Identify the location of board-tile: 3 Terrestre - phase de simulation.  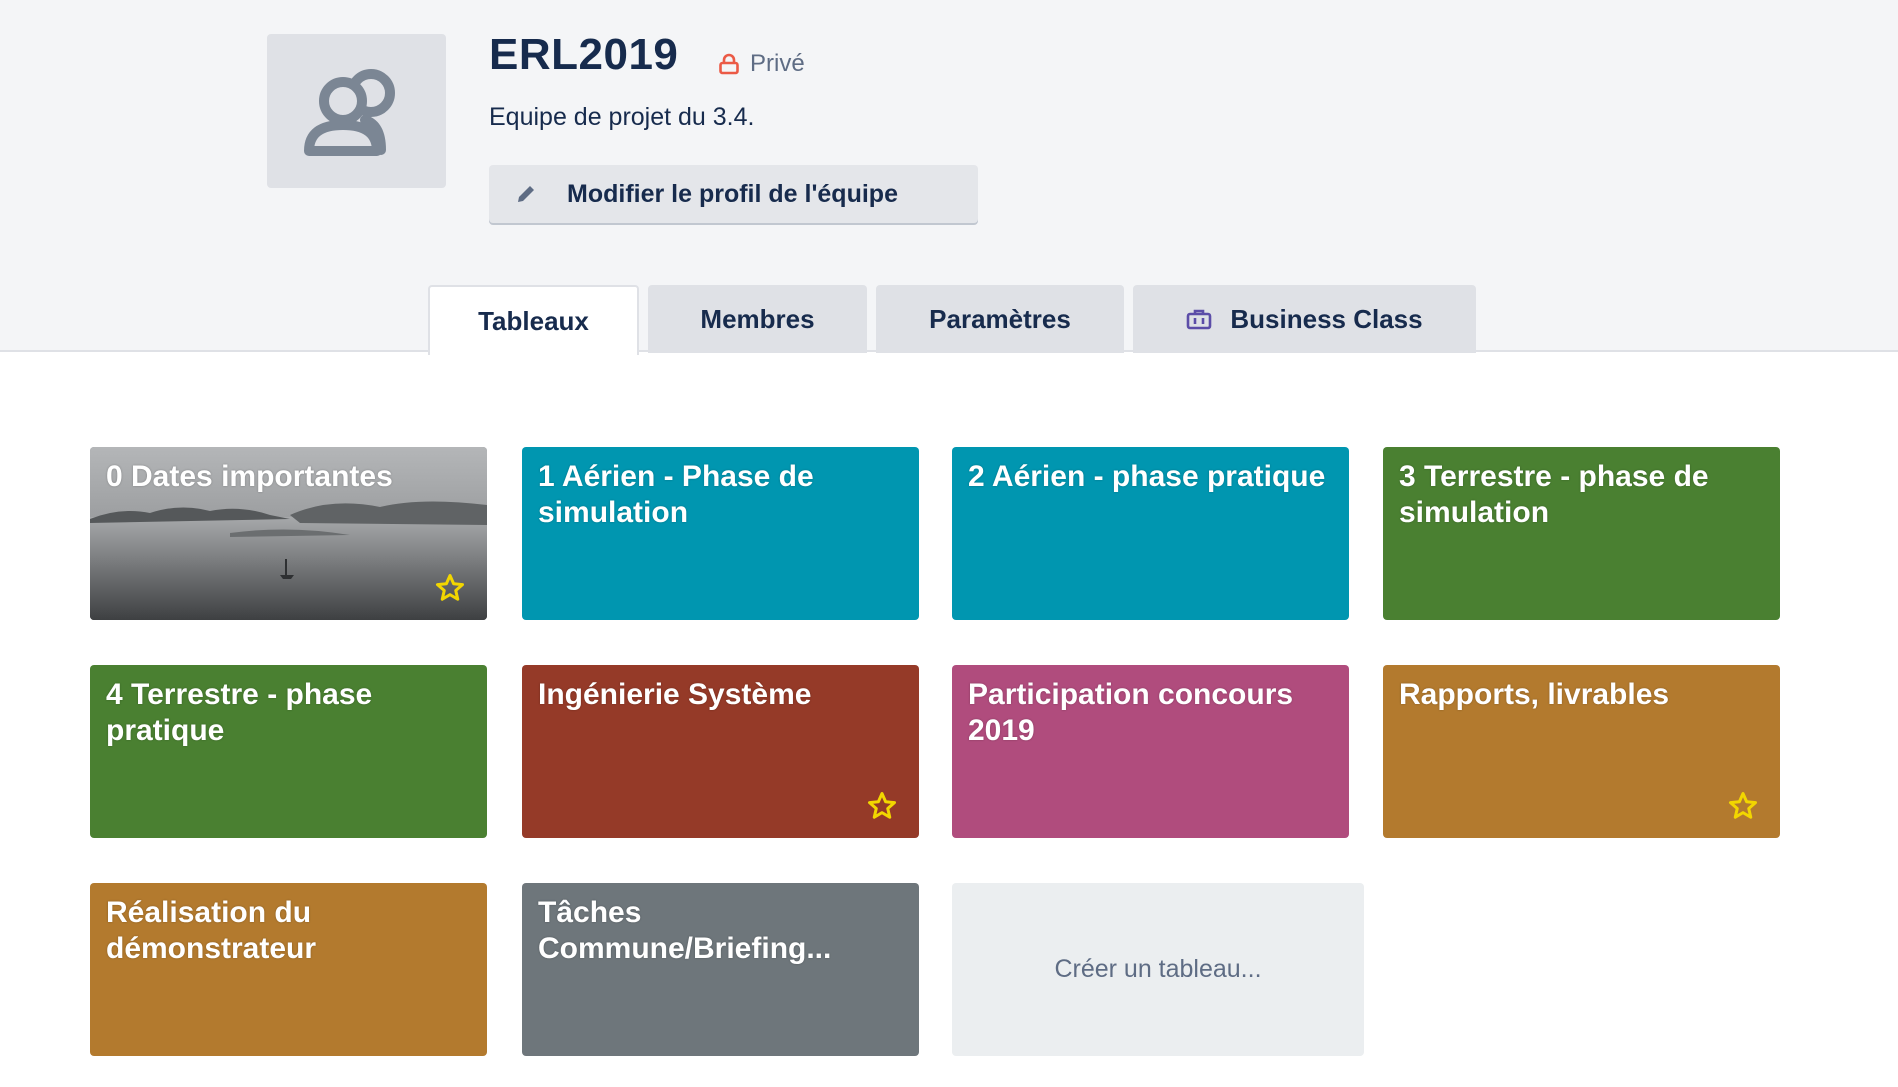
(1581, 533).